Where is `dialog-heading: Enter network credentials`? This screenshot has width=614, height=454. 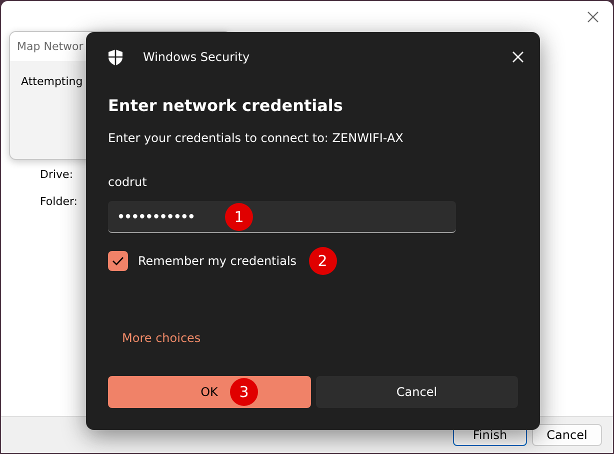 dialog-heading: Enter network credentials is located at coordinates (226, 105).